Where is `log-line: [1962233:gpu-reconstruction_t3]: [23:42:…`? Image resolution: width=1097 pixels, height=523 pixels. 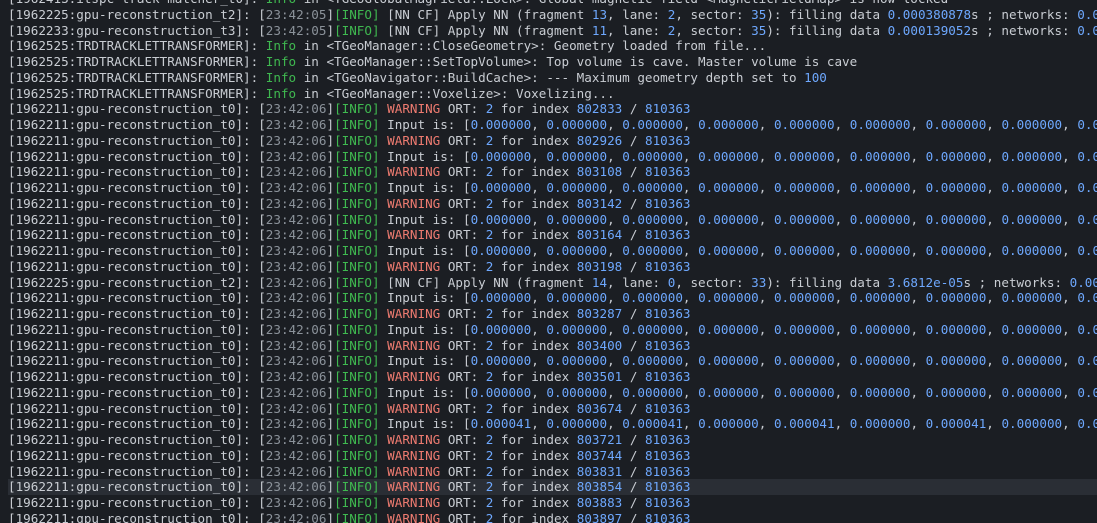
log-line: [1962233:gpu-reconstruction_t3]: [23:42:… is located at coordinates (552, 31).